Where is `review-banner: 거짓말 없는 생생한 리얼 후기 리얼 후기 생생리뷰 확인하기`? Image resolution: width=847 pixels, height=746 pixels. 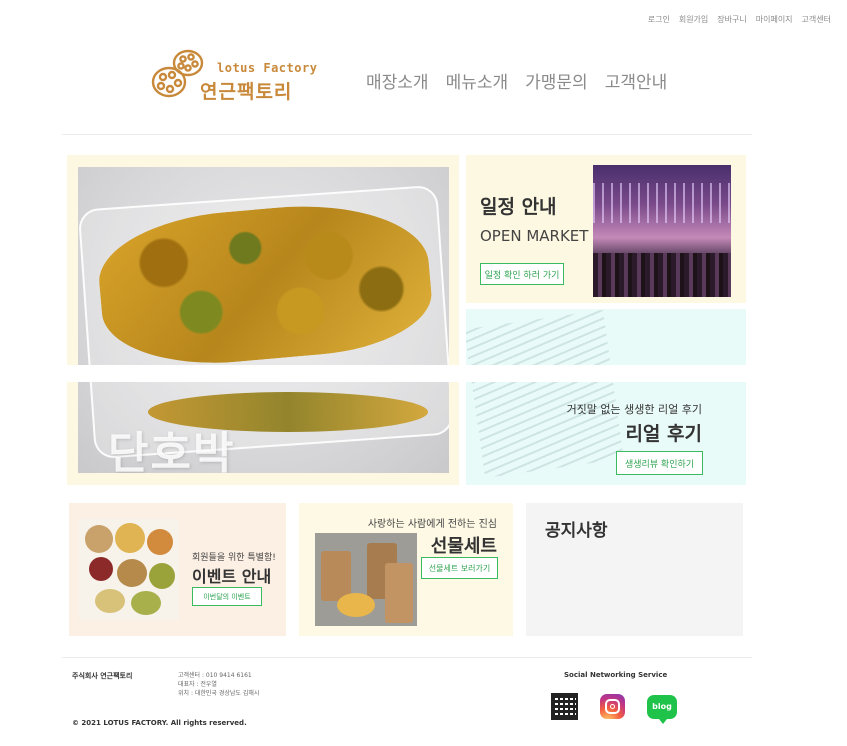 review-banner: 거짓말 없는 생생한 리얼 후기 리얼 후기 생생리뷰 확인하기 is located at coordinates (606, 397).